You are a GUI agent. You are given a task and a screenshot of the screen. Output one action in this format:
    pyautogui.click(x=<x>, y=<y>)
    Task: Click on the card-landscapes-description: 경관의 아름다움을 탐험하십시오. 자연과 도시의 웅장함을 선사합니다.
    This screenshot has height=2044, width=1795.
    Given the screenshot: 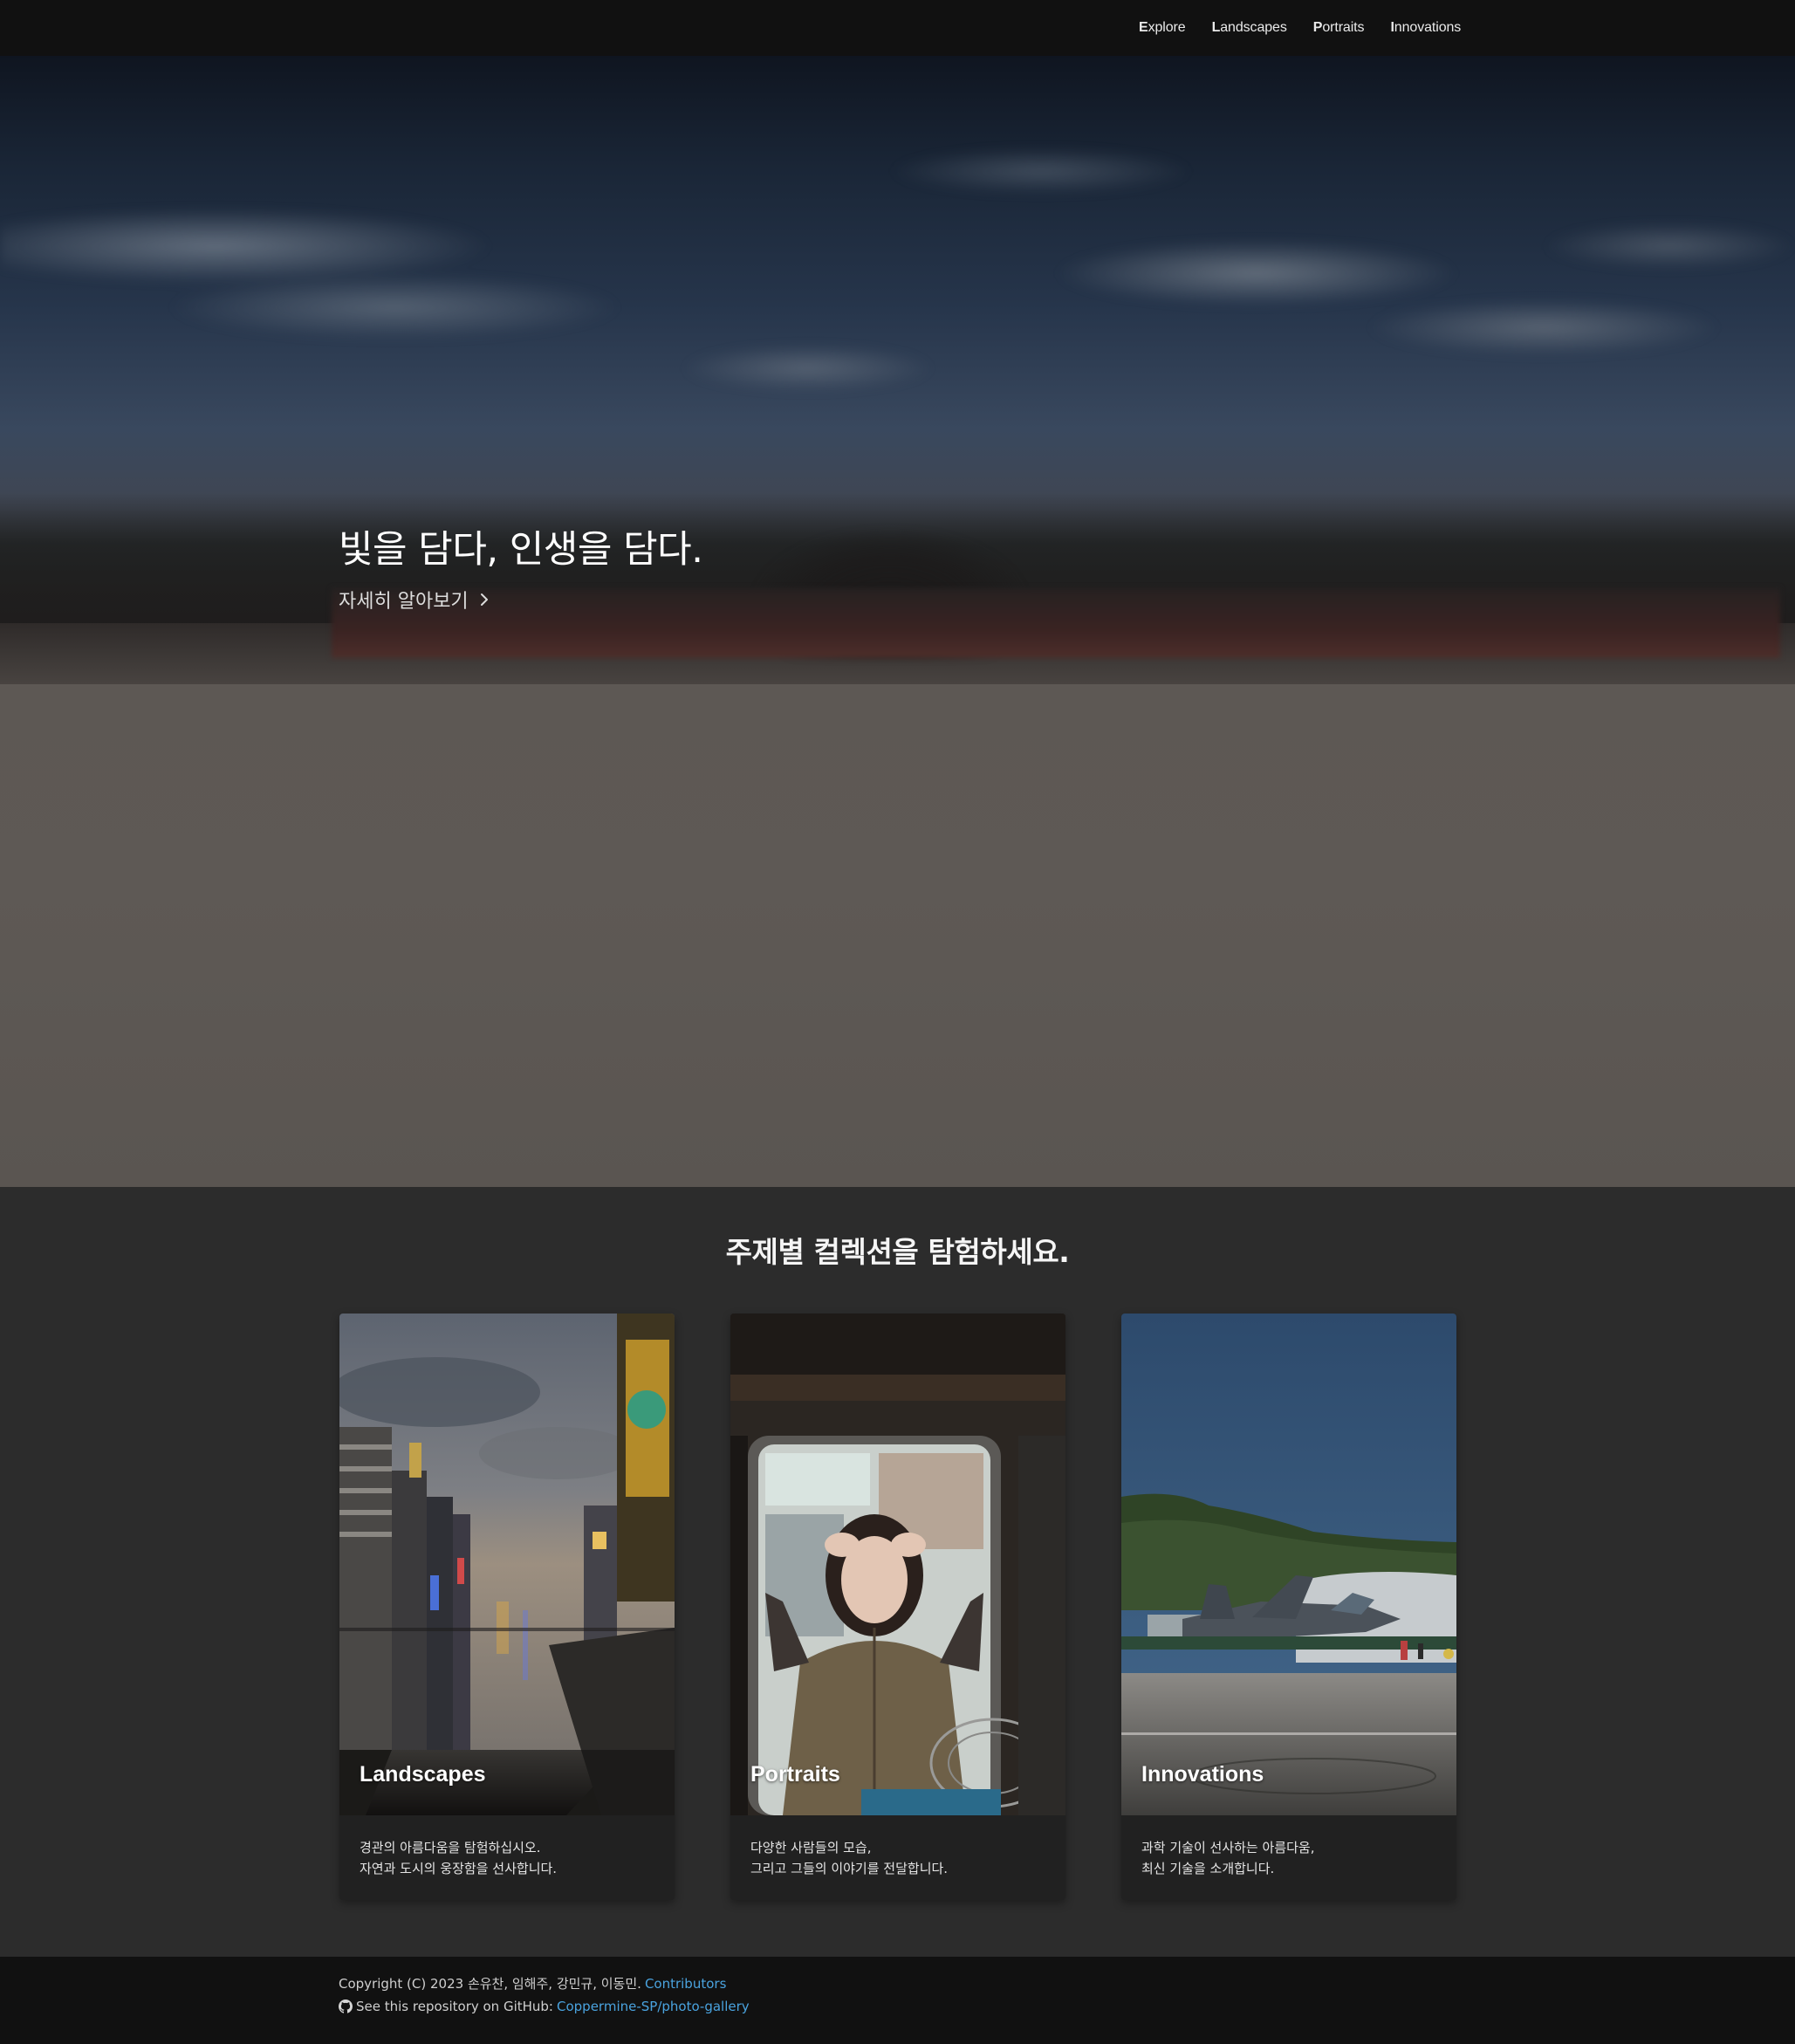 What is the action you would take?
    pyautogui.click(x=508, y=1858)
    